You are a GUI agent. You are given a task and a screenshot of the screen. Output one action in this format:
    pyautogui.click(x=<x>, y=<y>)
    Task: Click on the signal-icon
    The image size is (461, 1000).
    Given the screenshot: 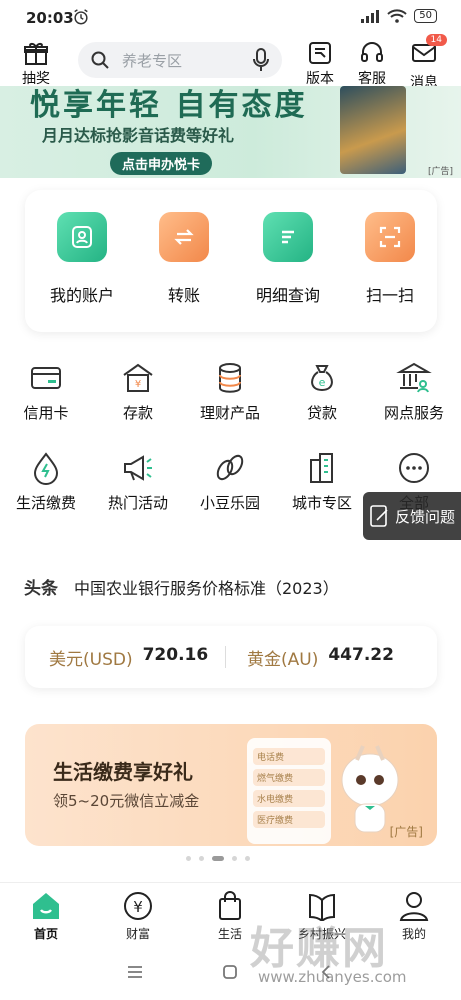 What is the action you would take?
    pyautogui.click(x=370, y=16)
    